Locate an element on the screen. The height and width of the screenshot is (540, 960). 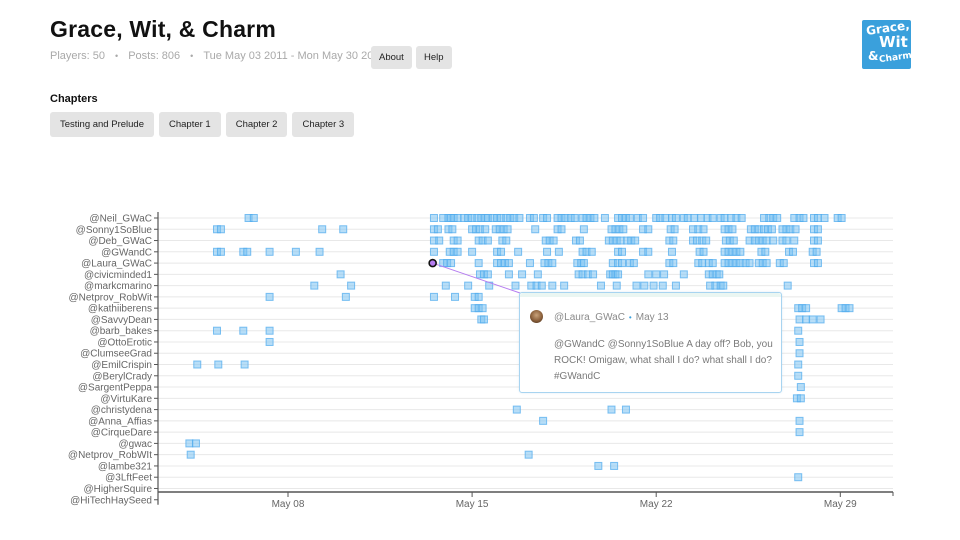
player-label: @Sonny1SoBlue is located at coordinates (114, 230).